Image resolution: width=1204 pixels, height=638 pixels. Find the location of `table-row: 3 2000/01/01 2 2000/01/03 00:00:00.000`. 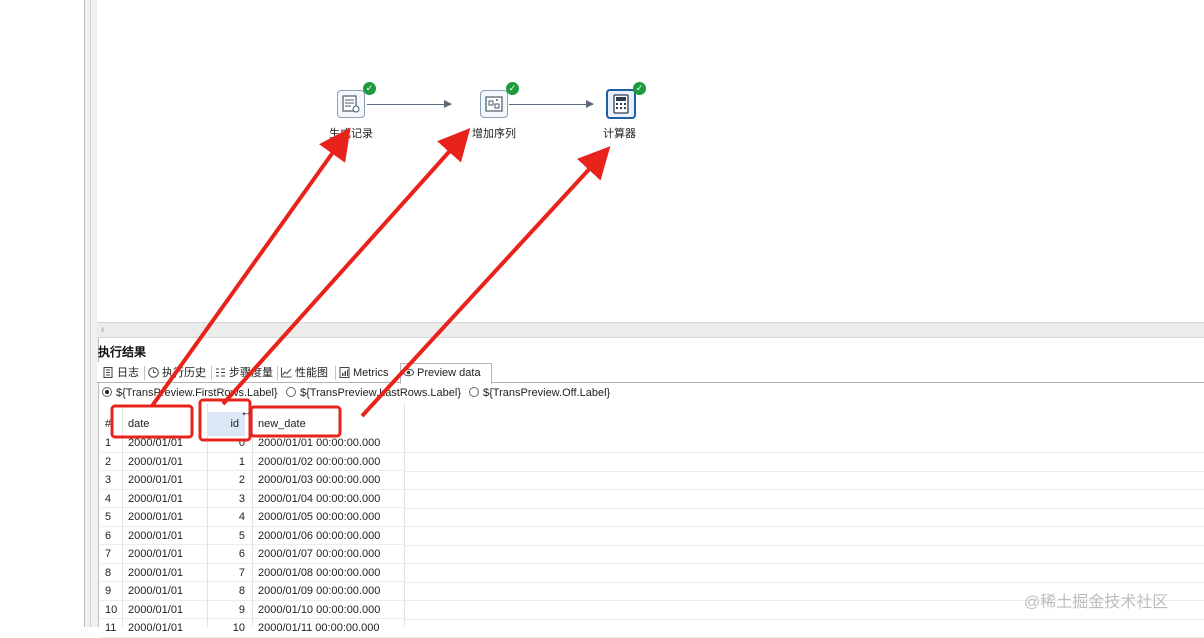

table-row: 3 2000/01/01 2 2000/01/03 00:00:00.000 is located at coordinates (252, 480).